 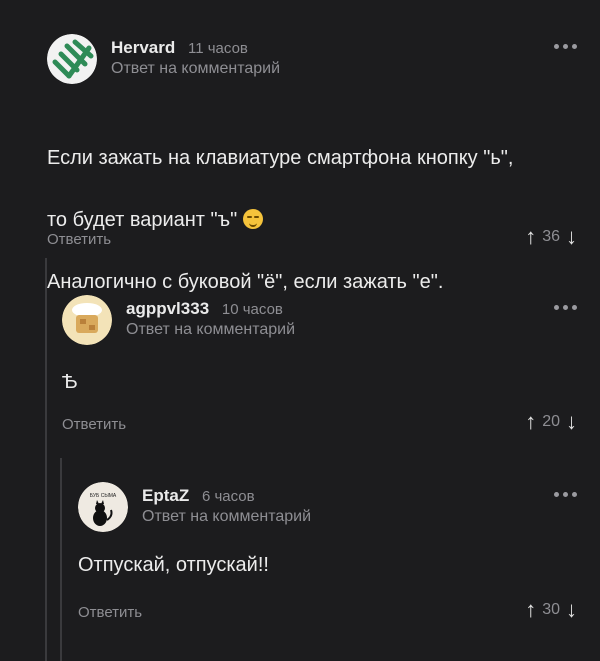 I want to click on rating-block: ↑ 36 ↓, so click(x=551, y=237).